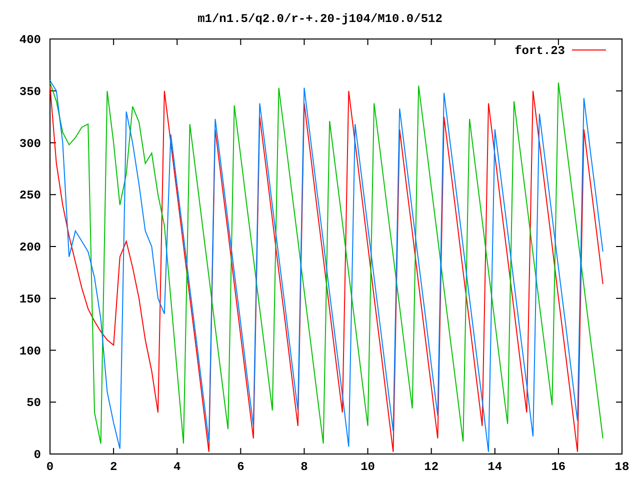 The width and height of the screenshot is (640, 480). Describe the element at coordinates (622, 467) in the screenshot. I see `tick-label: 18` at that location.